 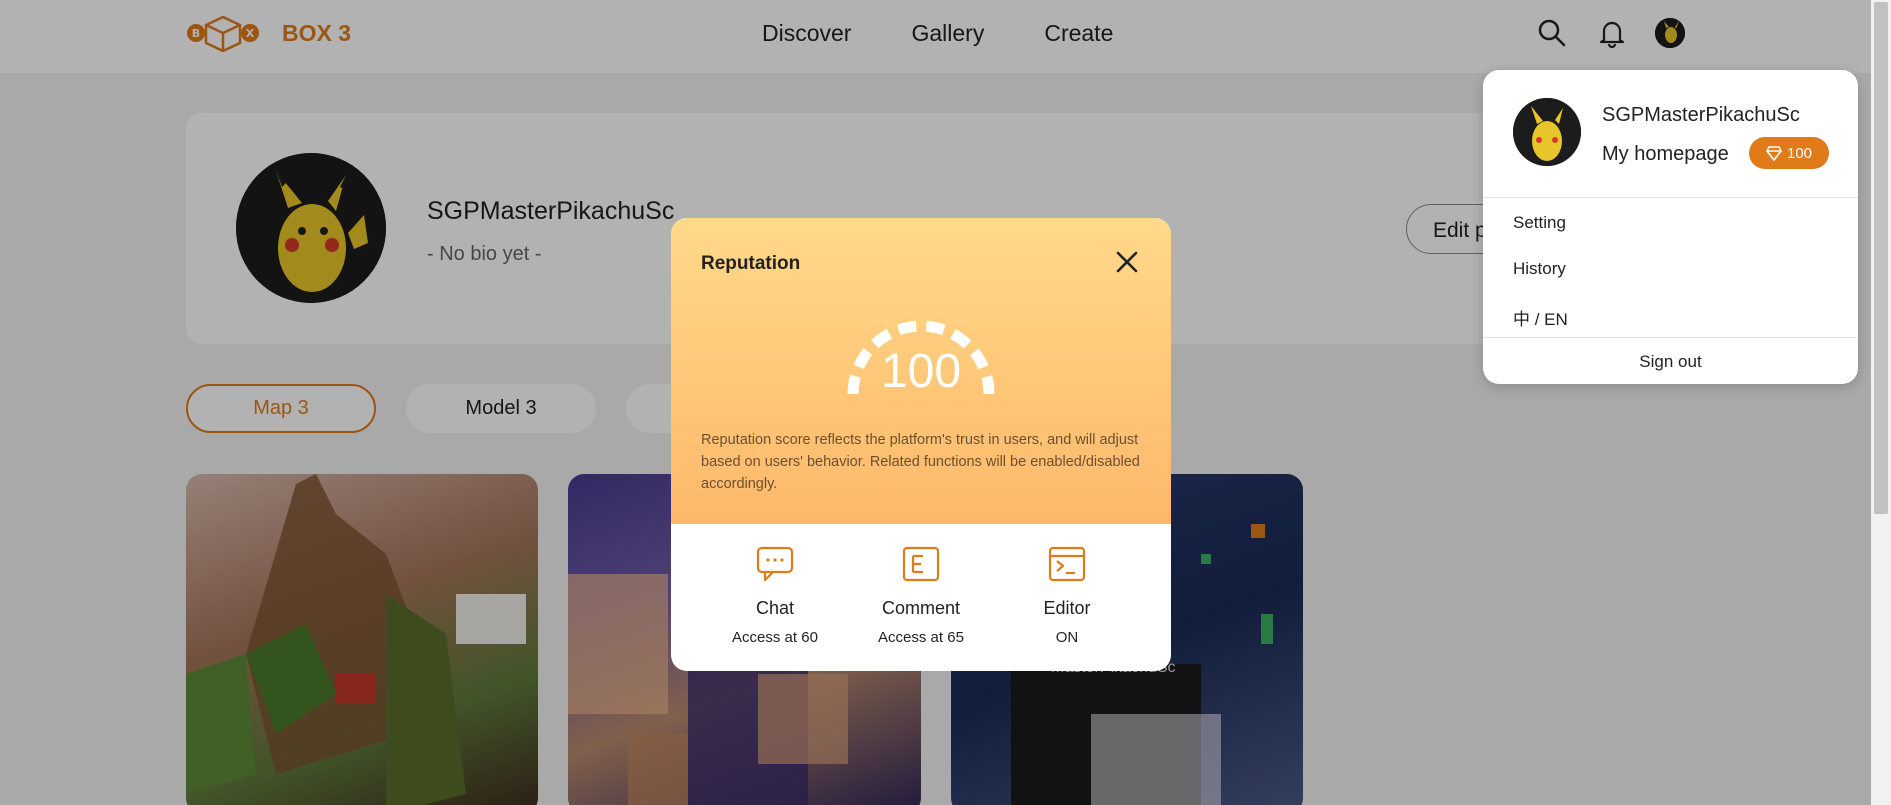 What do you see at coordinates (751, 263) in the screenshot?
I see `modal-title: Reputation` at bounding box center [751, 263].